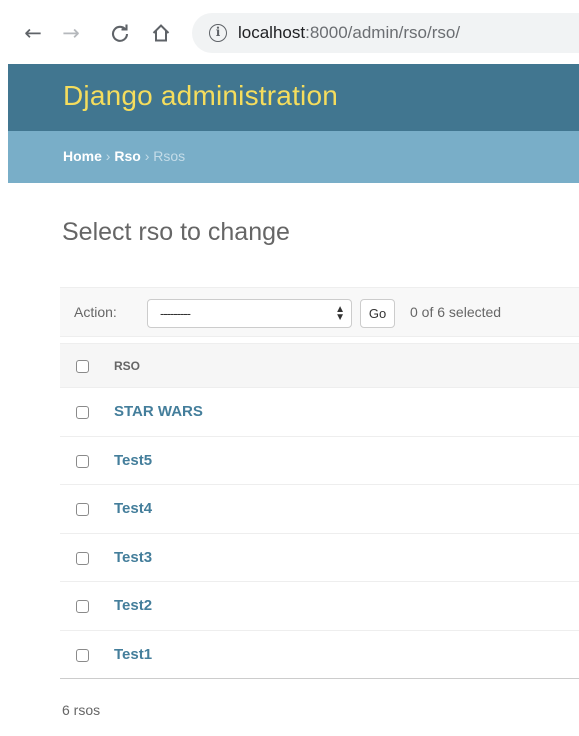 Image resolution: width=579 pixels, height=736 pixels. Describe the element at coordinates (95, 312) in the screenshot. I see `action-label: Action:` at that location.